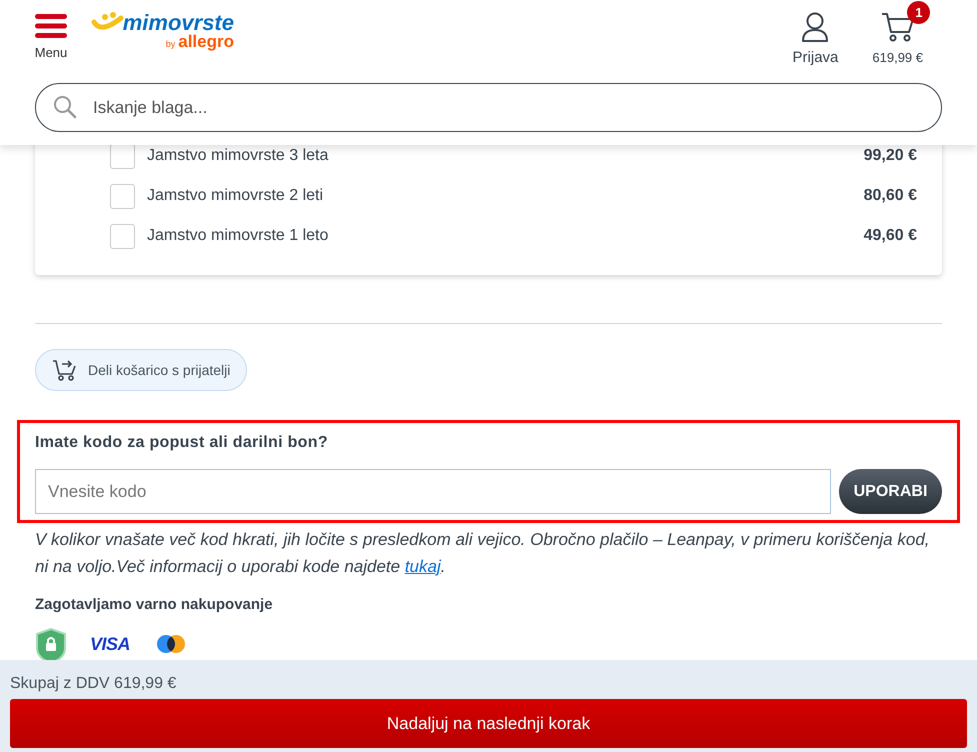 The height and width of the screenshot is (752, 977). What do you see at coordinates (111, 643) in the screenshot?
I see `visa-logo: VISA` at bounding box center [111, 643].